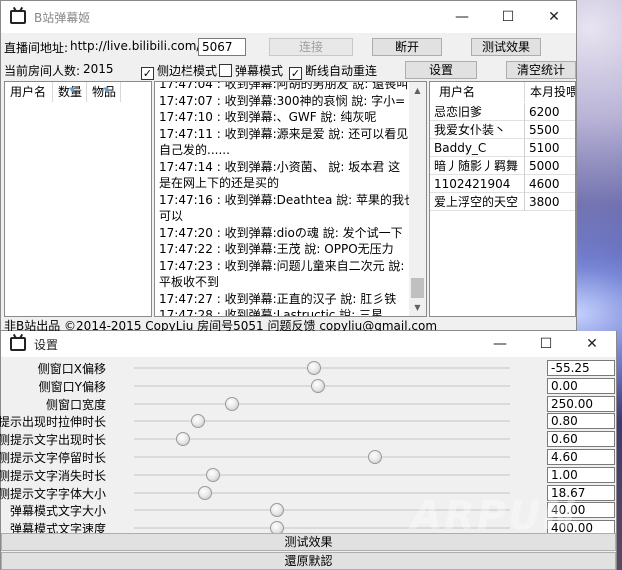  Describe the element at coordinates (219, 183) in the screenshot. I see `log-line: 是在网上下的还是买的` at that location.